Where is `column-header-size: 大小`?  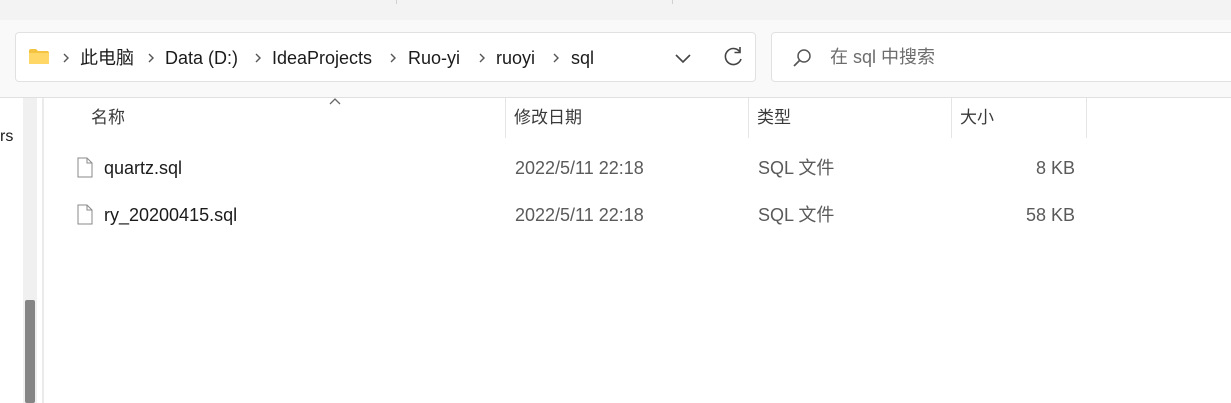 column-header-size: 大小 is located at coordinates (1019, 118).